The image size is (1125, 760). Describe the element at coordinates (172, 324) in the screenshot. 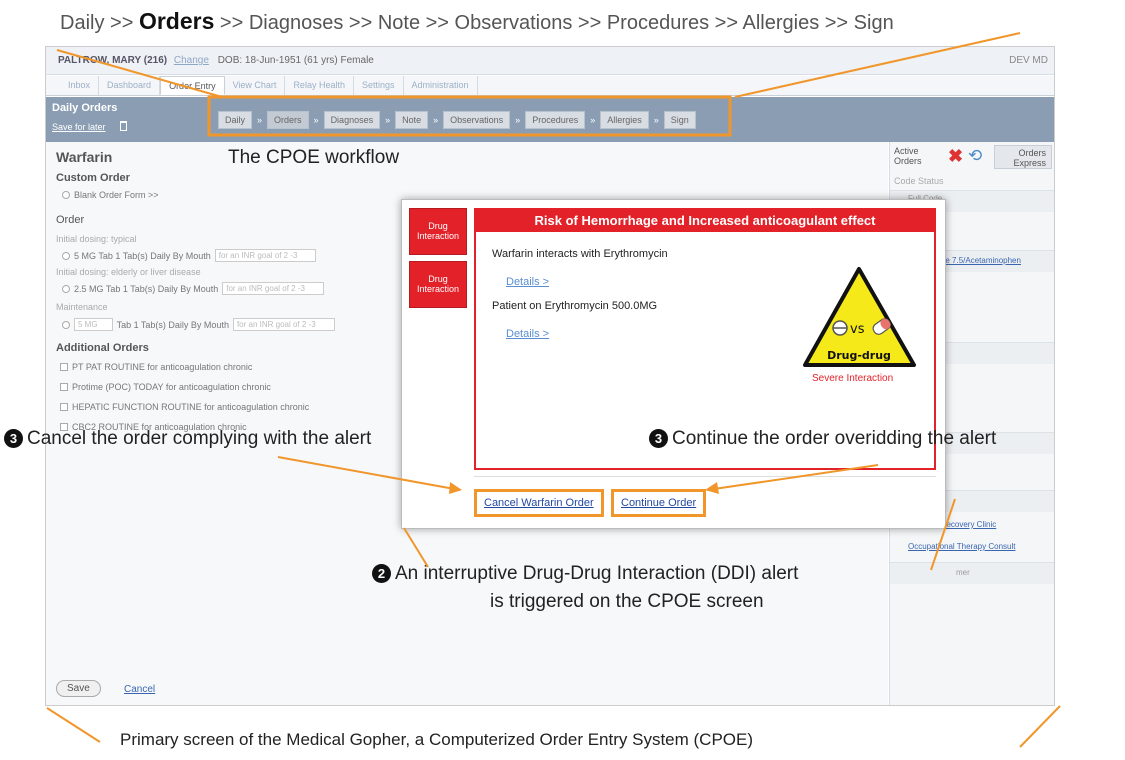

I see `dose-option-maintenance-label: Tab 1 Tab(s) Daily By Mouth` at that location.